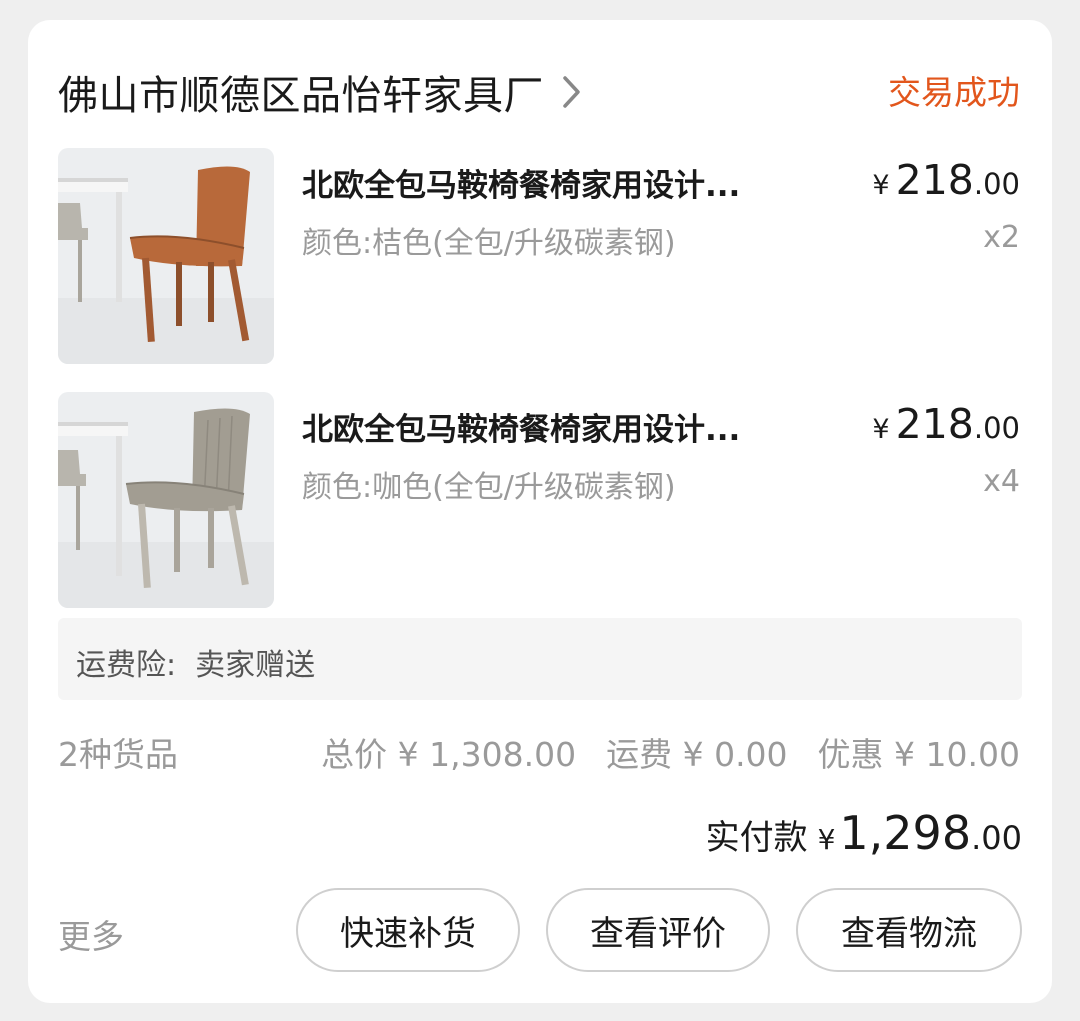 The height and width of the screenshot is (1021, 1080). Describe the element at coordinates (1001, 237) in the screenshot. I see `product-quantity: x2` at that location.